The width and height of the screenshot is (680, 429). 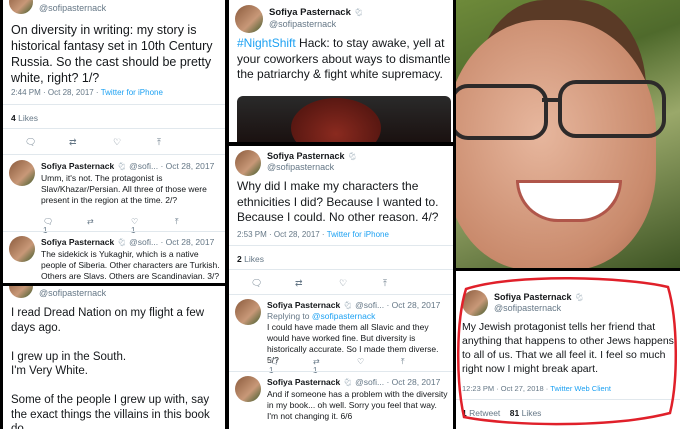 I want to click on hashtag-link: #NightShift, so click(x=266, y=43).